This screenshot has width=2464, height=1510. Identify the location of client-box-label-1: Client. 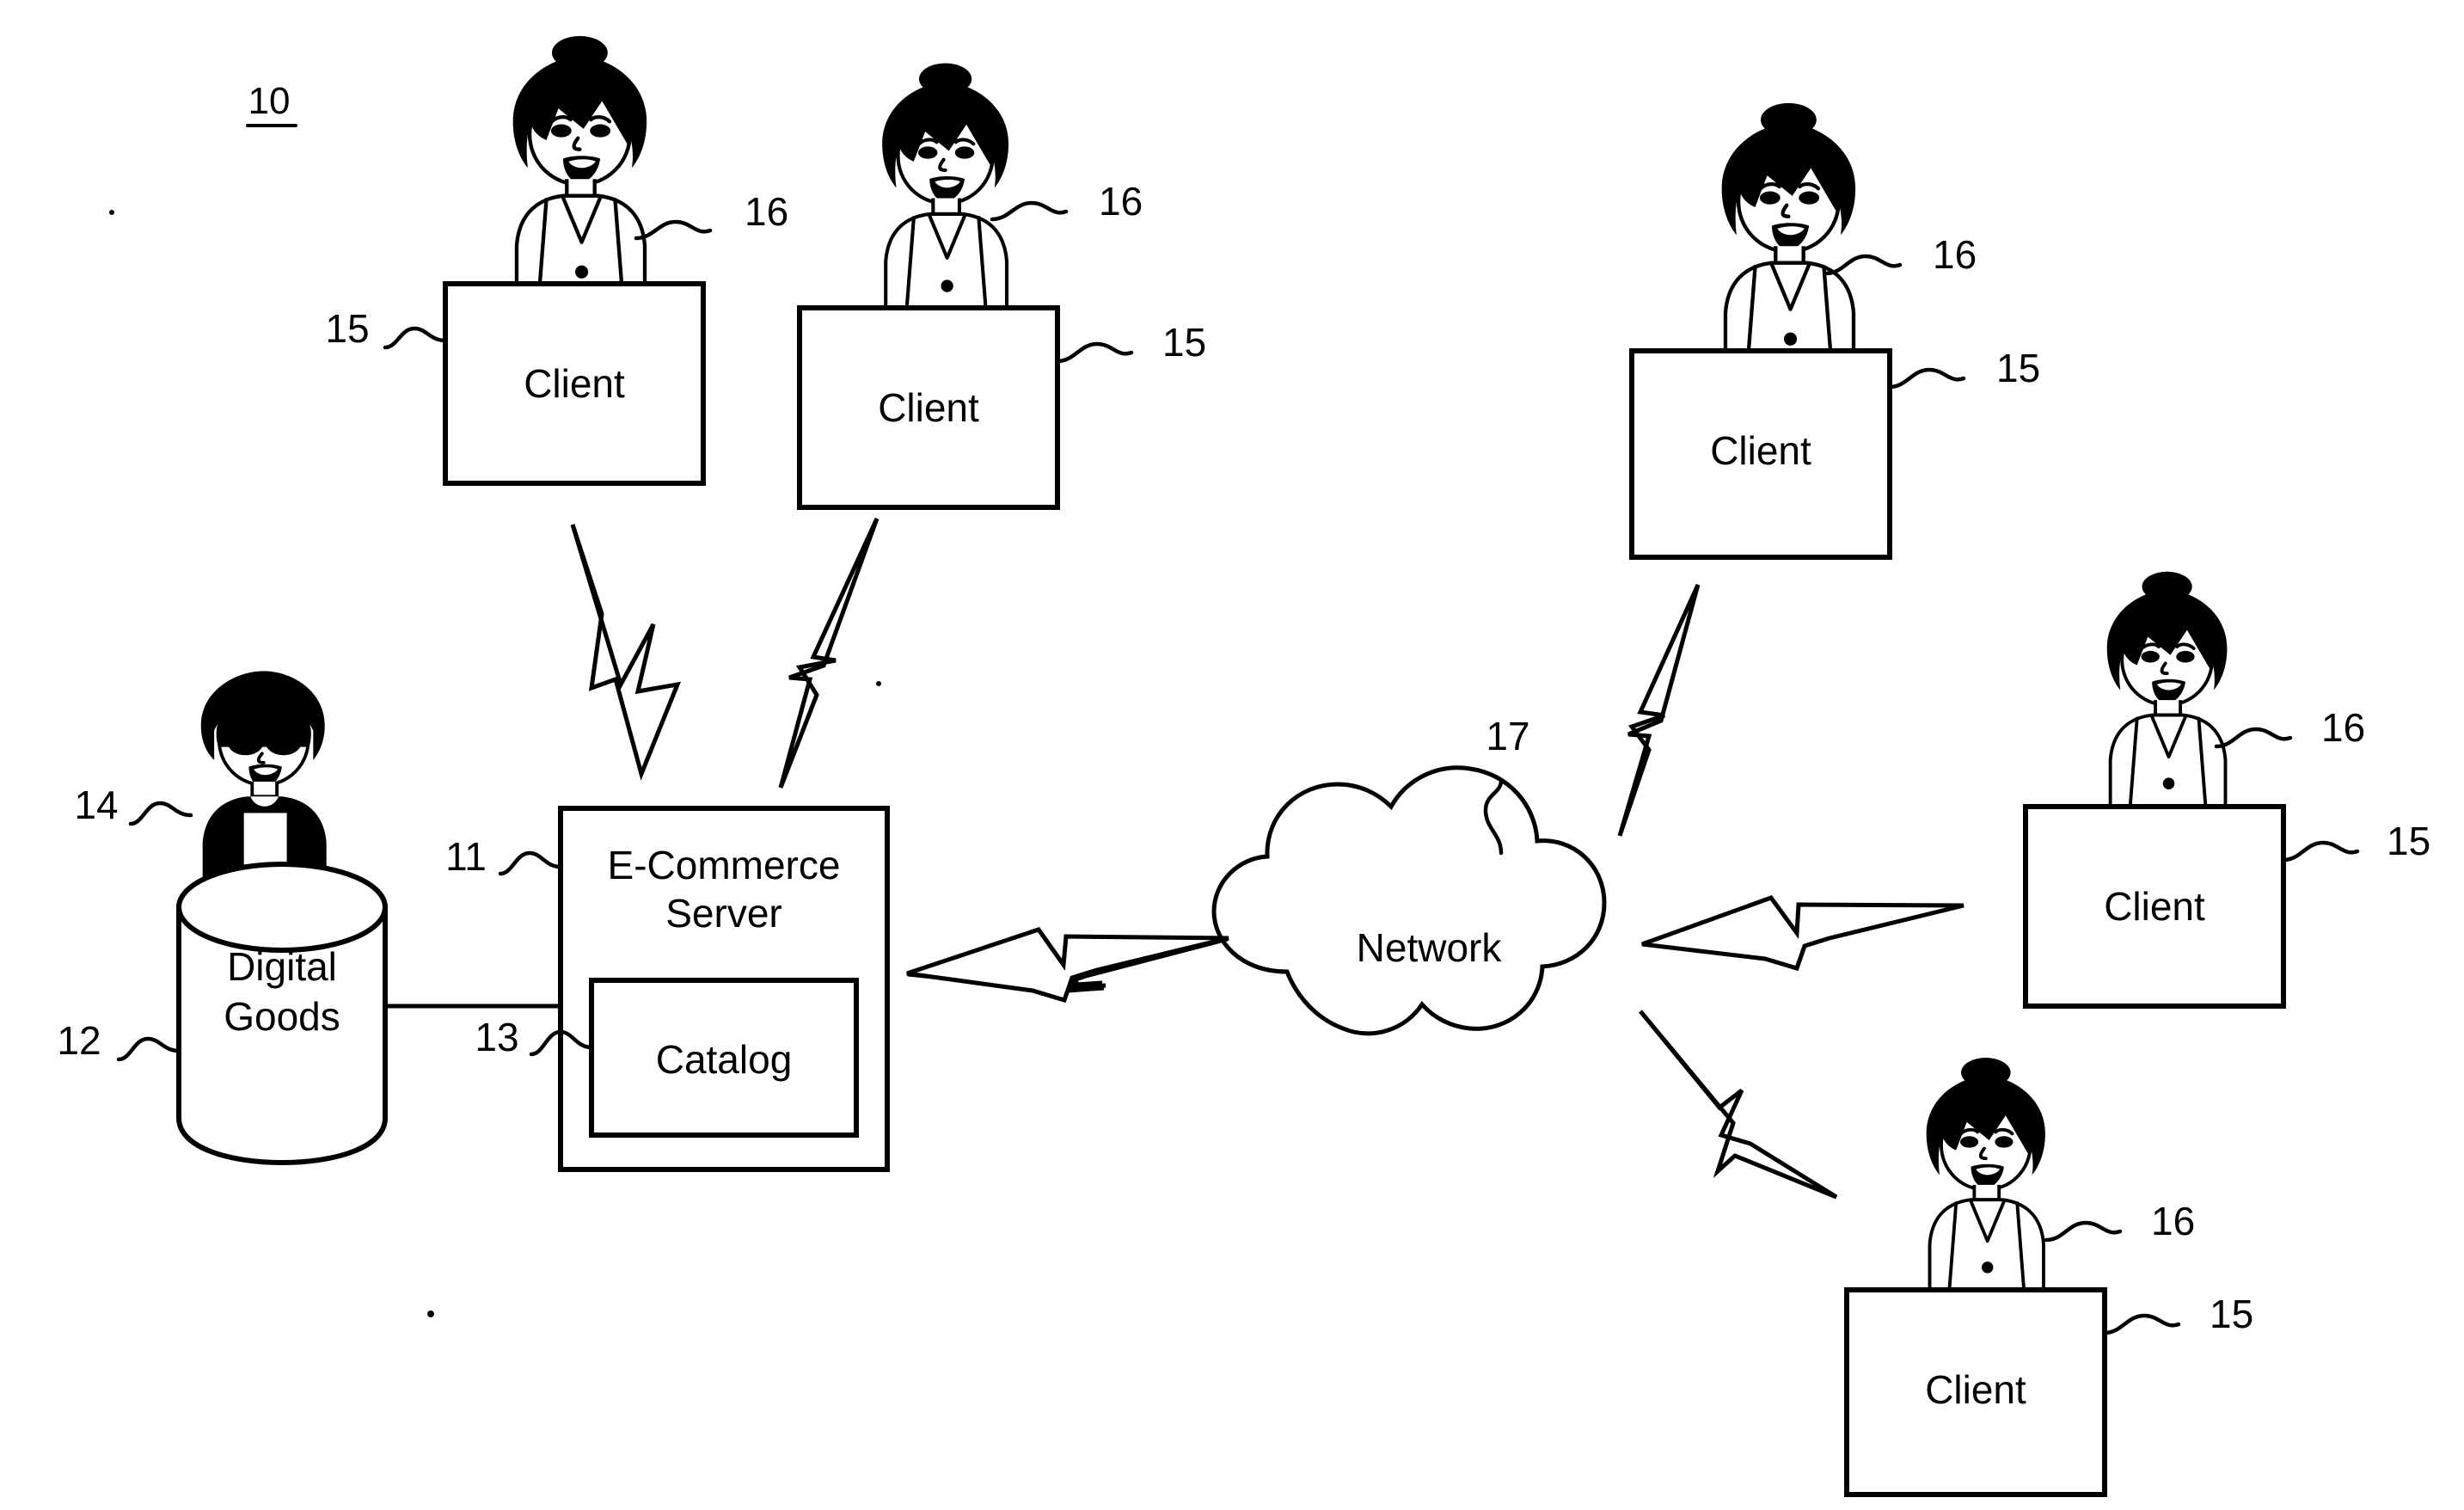
(574, 383).